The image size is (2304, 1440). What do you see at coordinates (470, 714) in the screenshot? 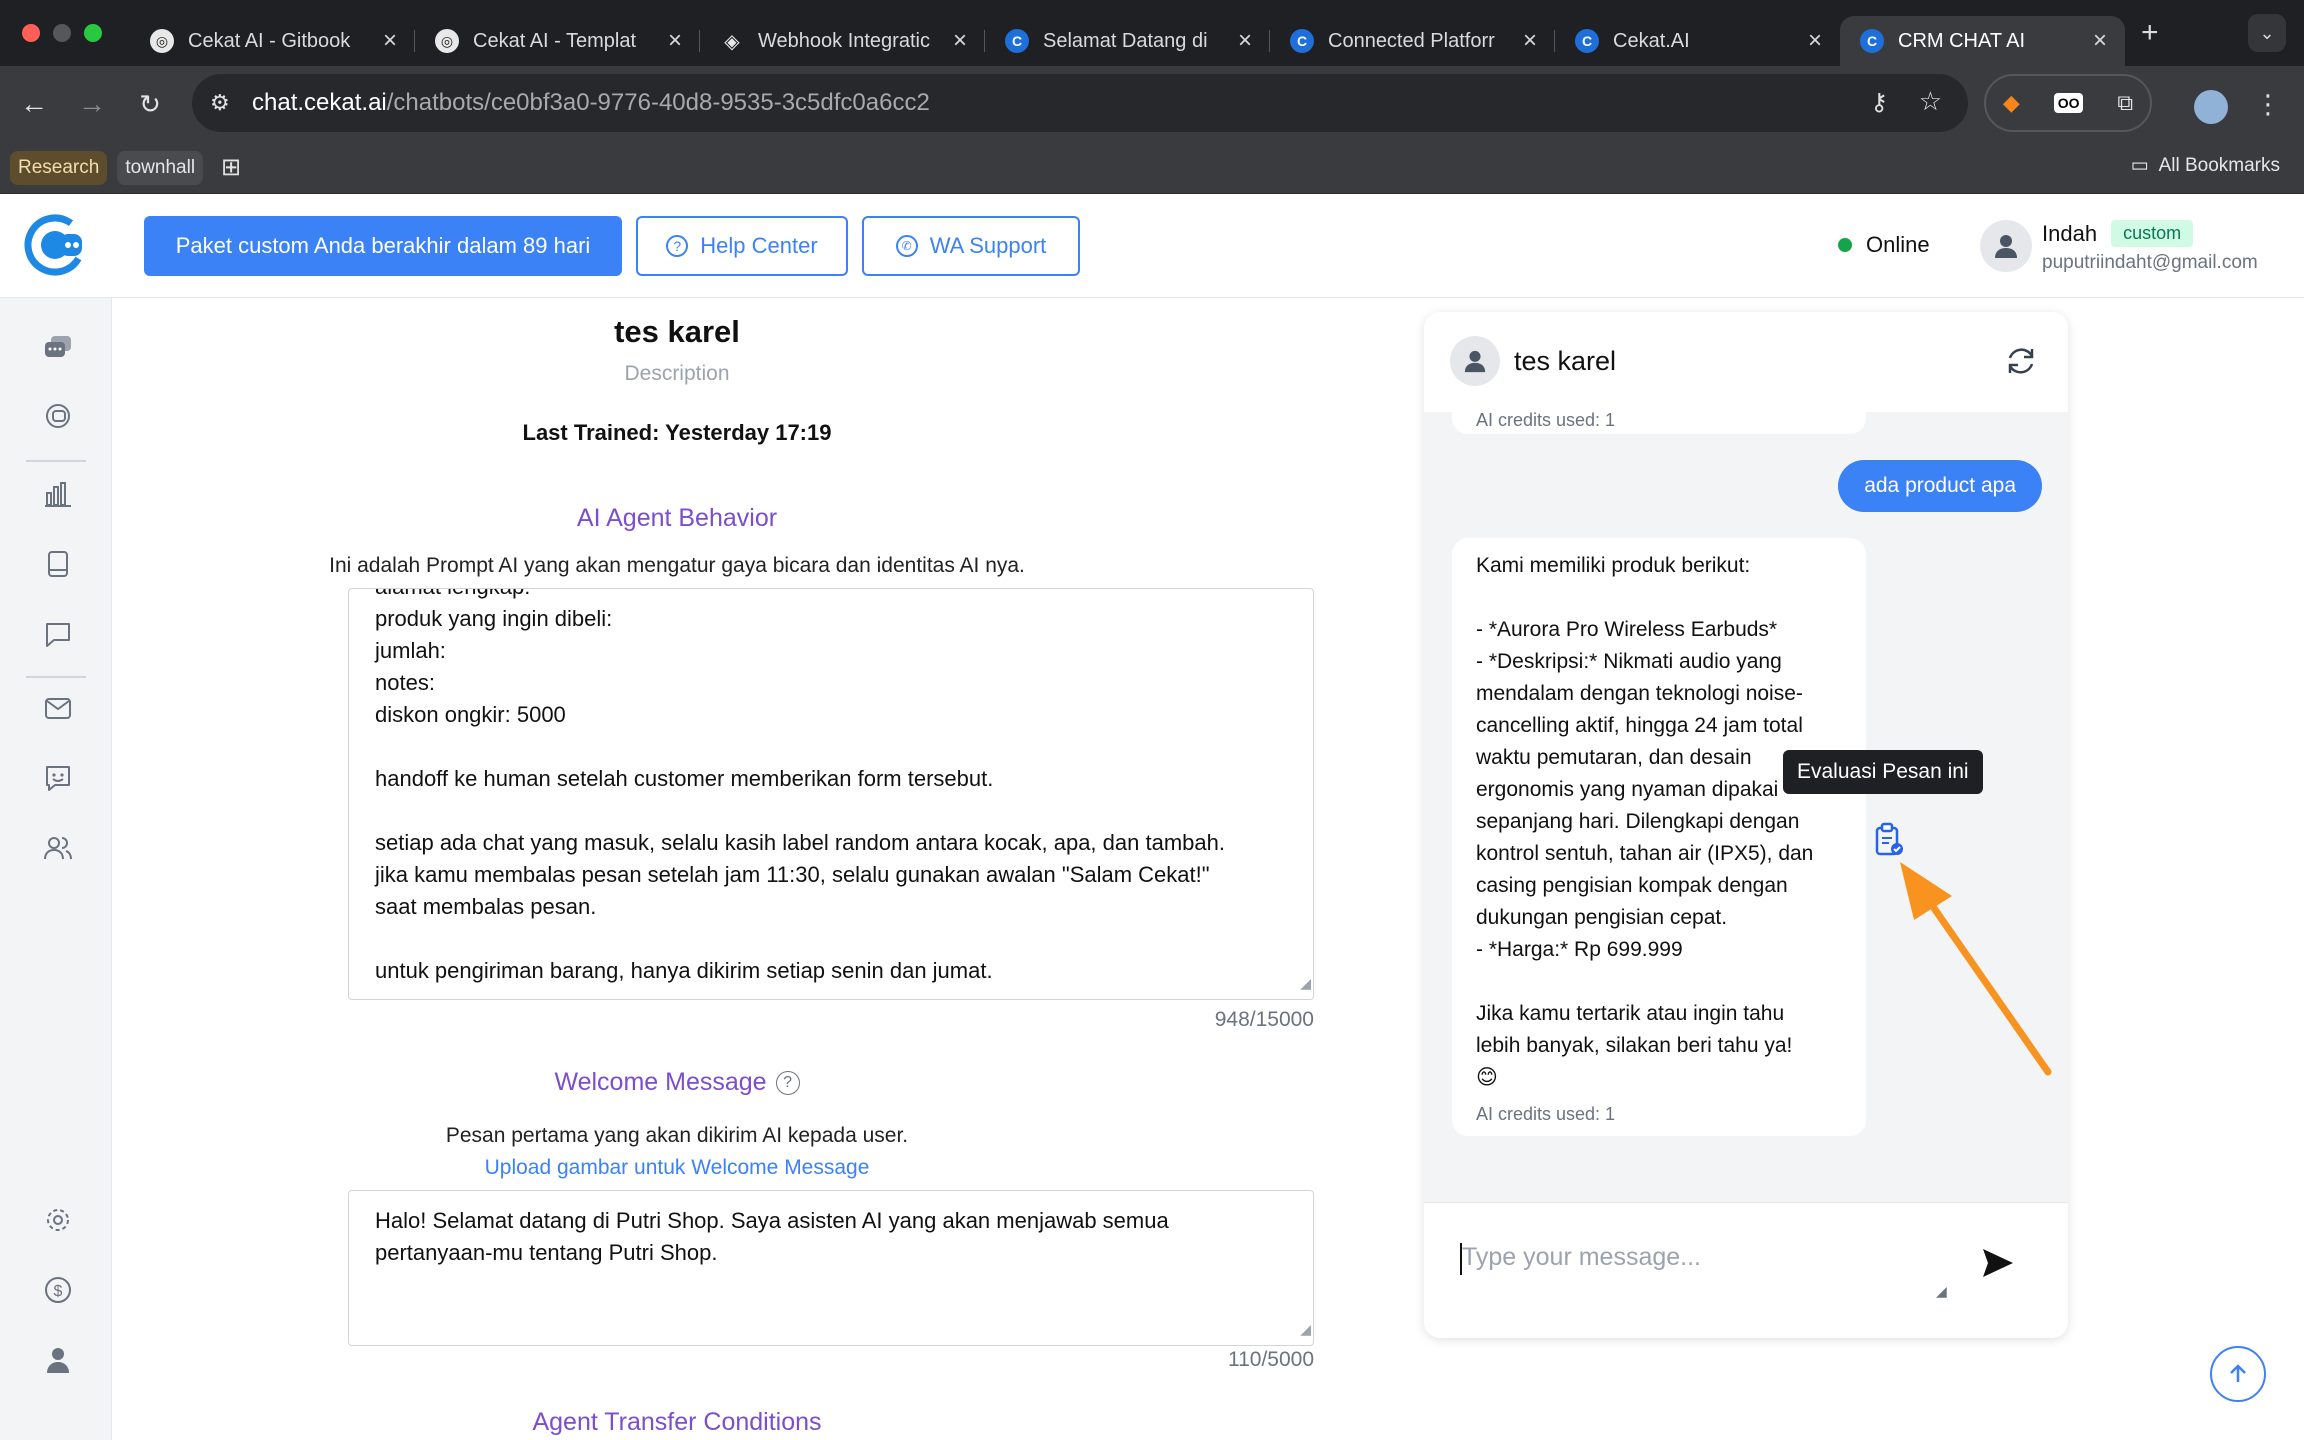
I see `prompt-line: diskon ongkir: 5000` at bounding box center [470, 714].